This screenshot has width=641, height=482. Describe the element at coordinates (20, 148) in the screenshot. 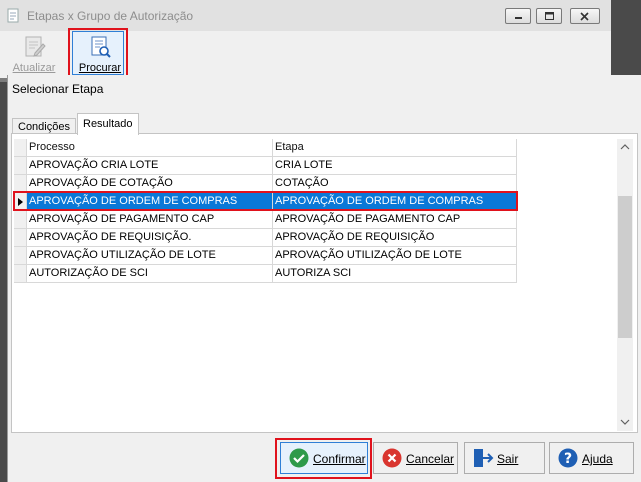

I see `row-indicator-header` at that location.